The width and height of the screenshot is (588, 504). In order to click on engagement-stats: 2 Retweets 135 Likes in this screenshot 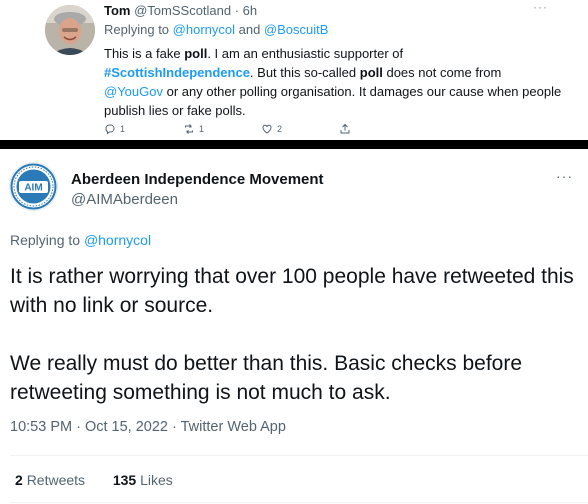, I will do `click(94, 480)`.